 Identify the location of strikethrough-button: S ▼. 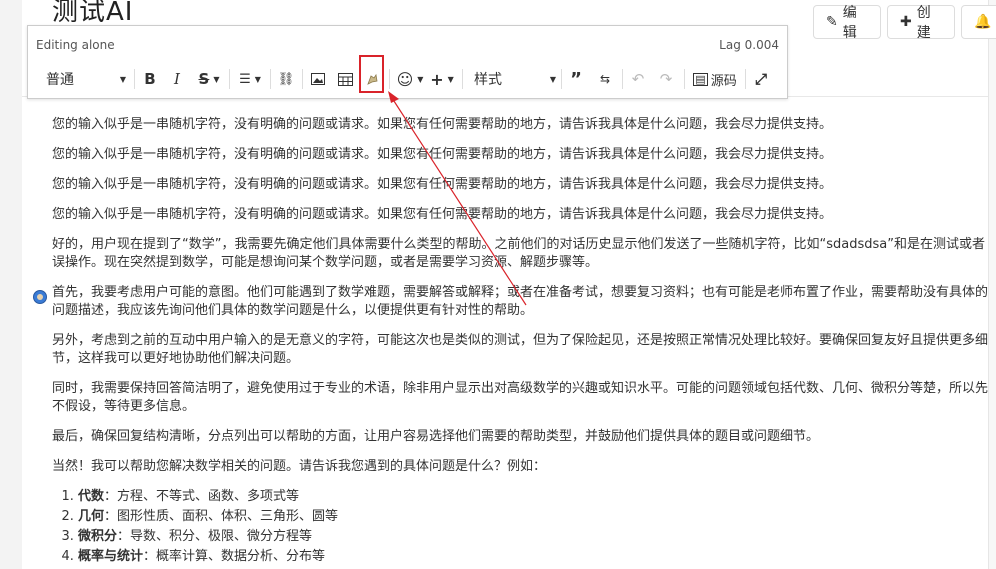
(209, 79).